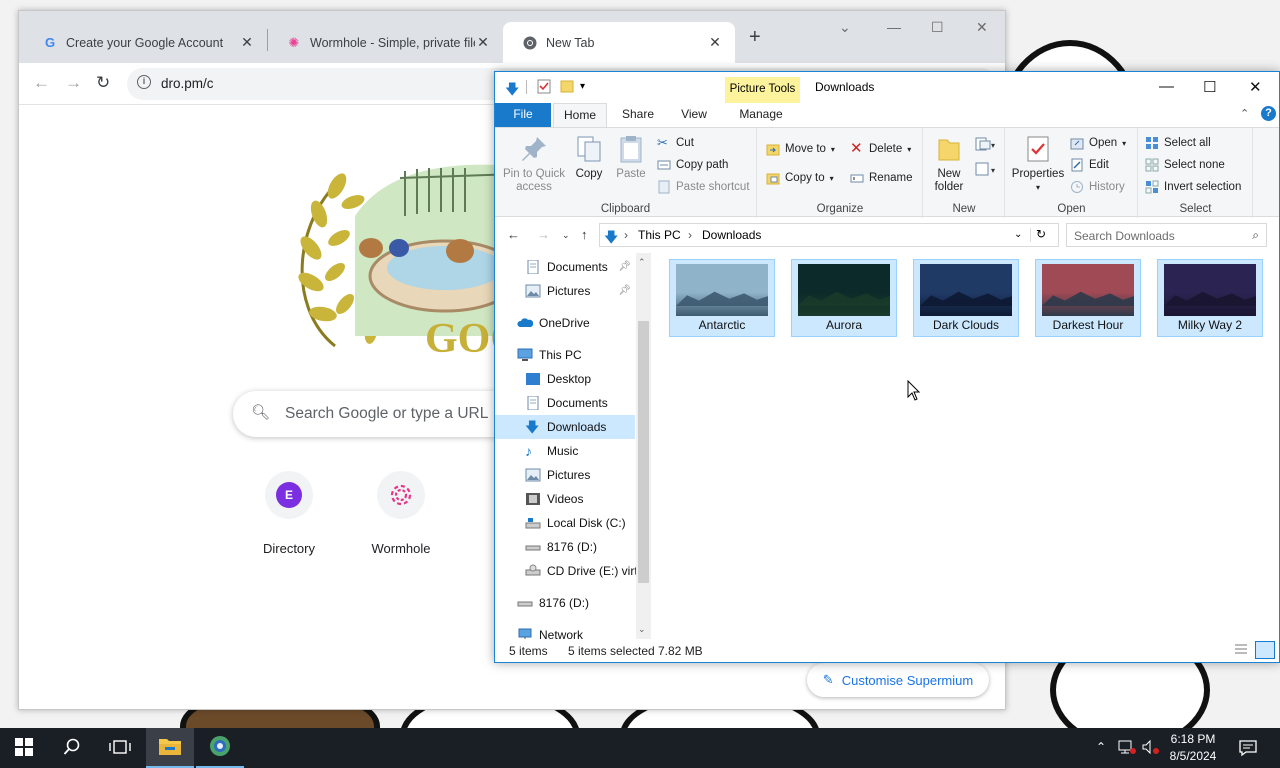  I want to click on task-view-button, so click(120, 748).